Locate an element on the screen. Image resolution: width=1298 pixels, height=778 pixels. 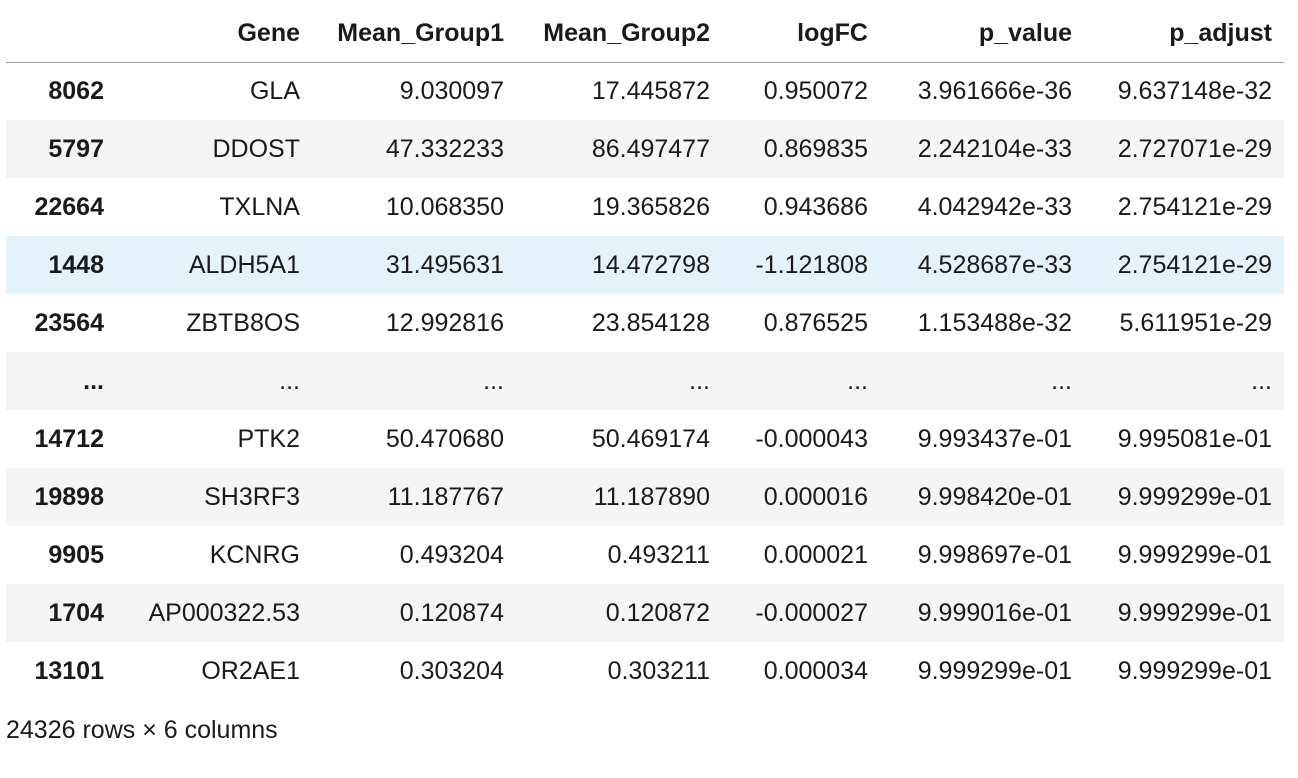
cell-mean-group1: 12.992816 is located at coordinates (444, 322).